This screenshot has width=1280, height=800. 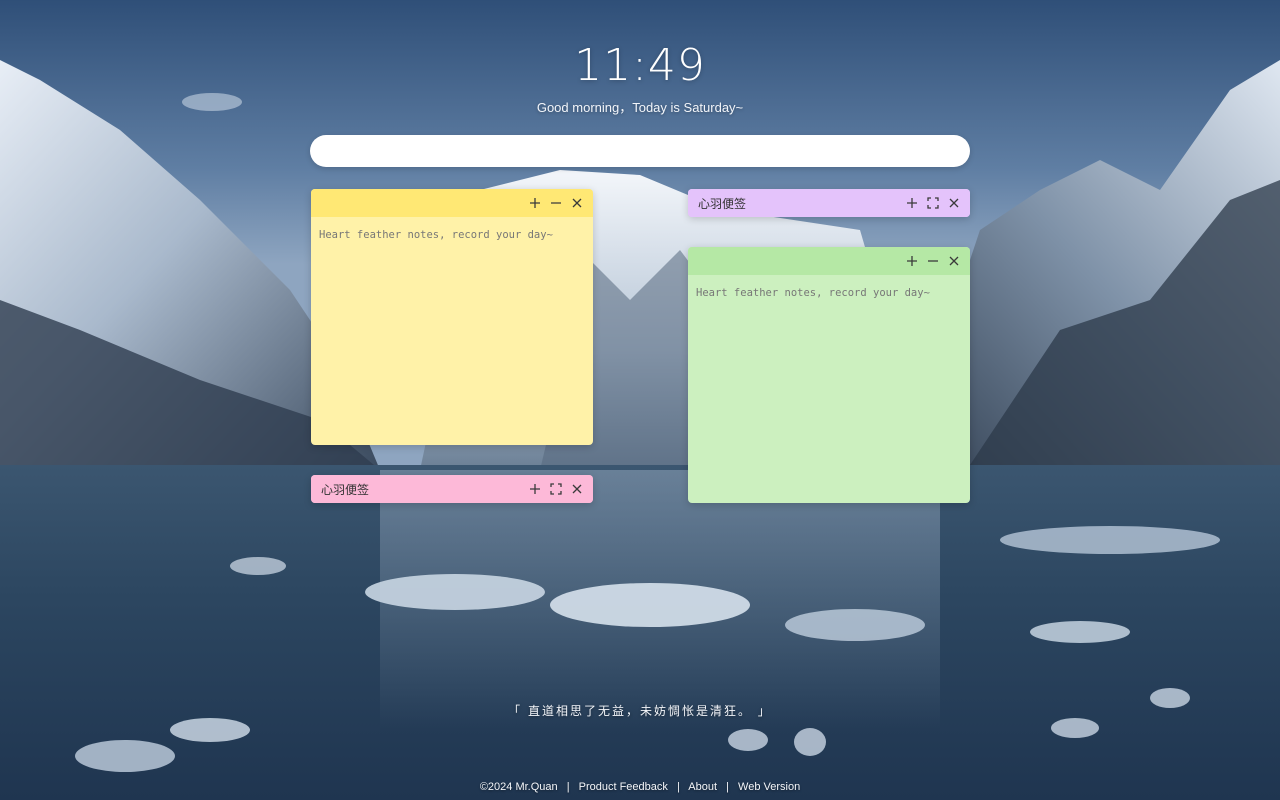 What do you see at coordinates (769, 787) in the screenshot?
I see `footer-link-web-version: Web Version` at bounding box center [769, 787].